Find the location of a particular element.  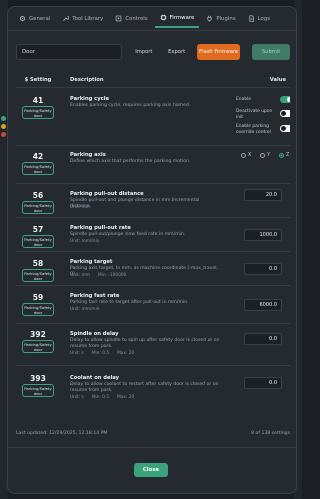

tab-tool-library: Tool Library is located at coordinates (82, 19).